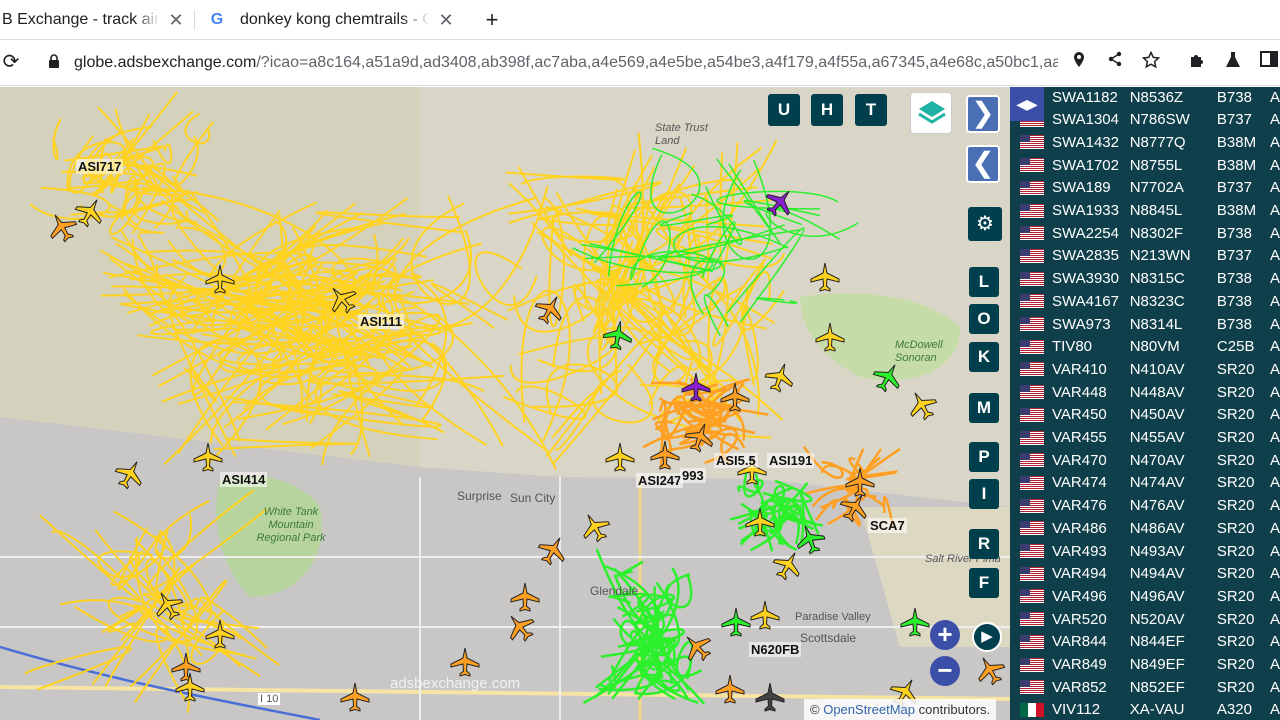  Describe the element at coordinates (1079, 415) in the screenshot. I see `callsign-cell: VAR450` at that location.